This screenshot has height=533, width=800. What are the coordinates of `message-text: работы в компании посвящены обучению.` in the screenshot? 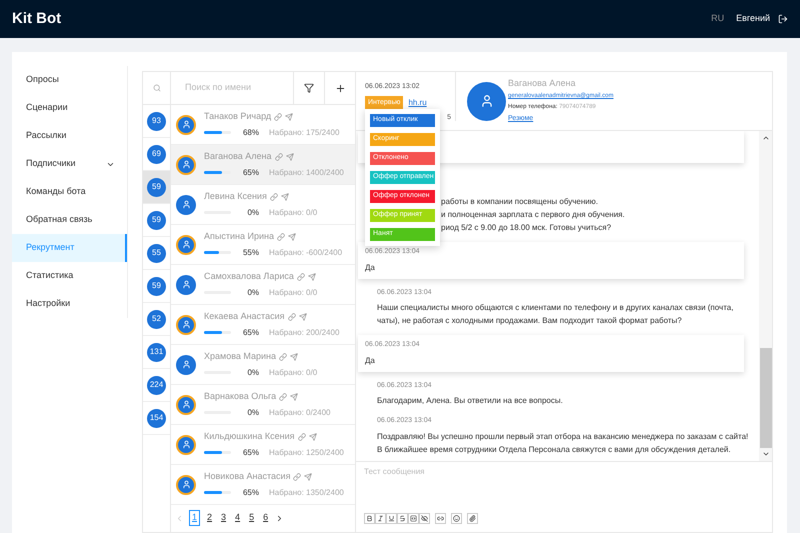 It's located at (520, 202).